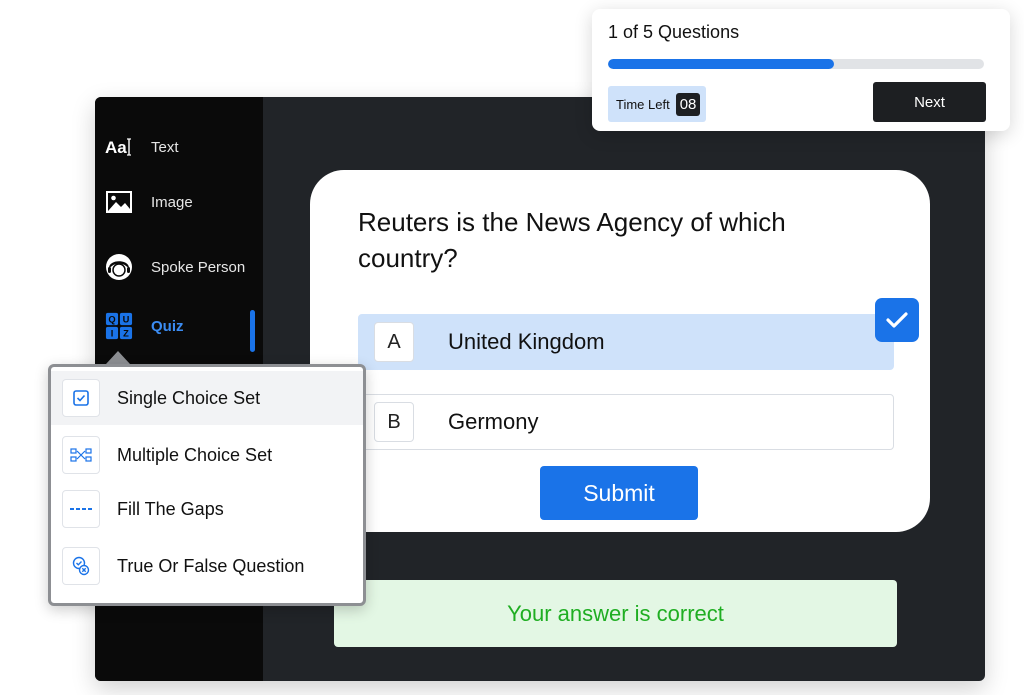  Describe the element at coordinates (119, 267) in the screenshot. I see `person-icon` at that location.